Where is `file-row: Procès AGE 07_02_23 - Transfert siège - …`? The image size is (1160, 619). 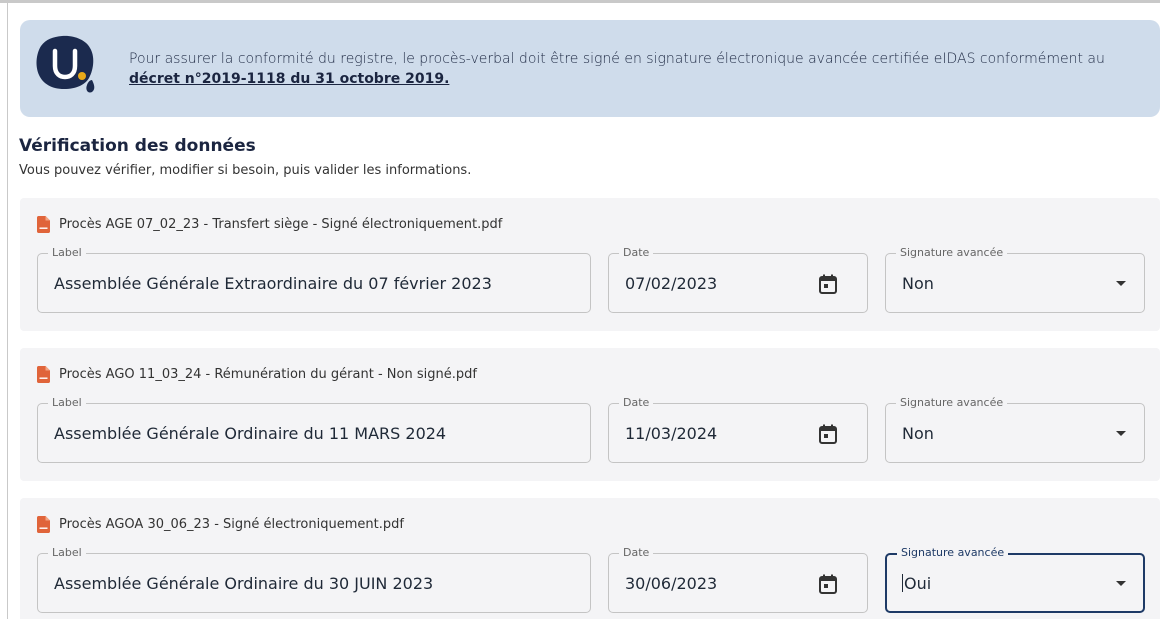
file-row: Procès AGE 07_02_23 - Transfert siège - … is located at coordinates (269, 224).